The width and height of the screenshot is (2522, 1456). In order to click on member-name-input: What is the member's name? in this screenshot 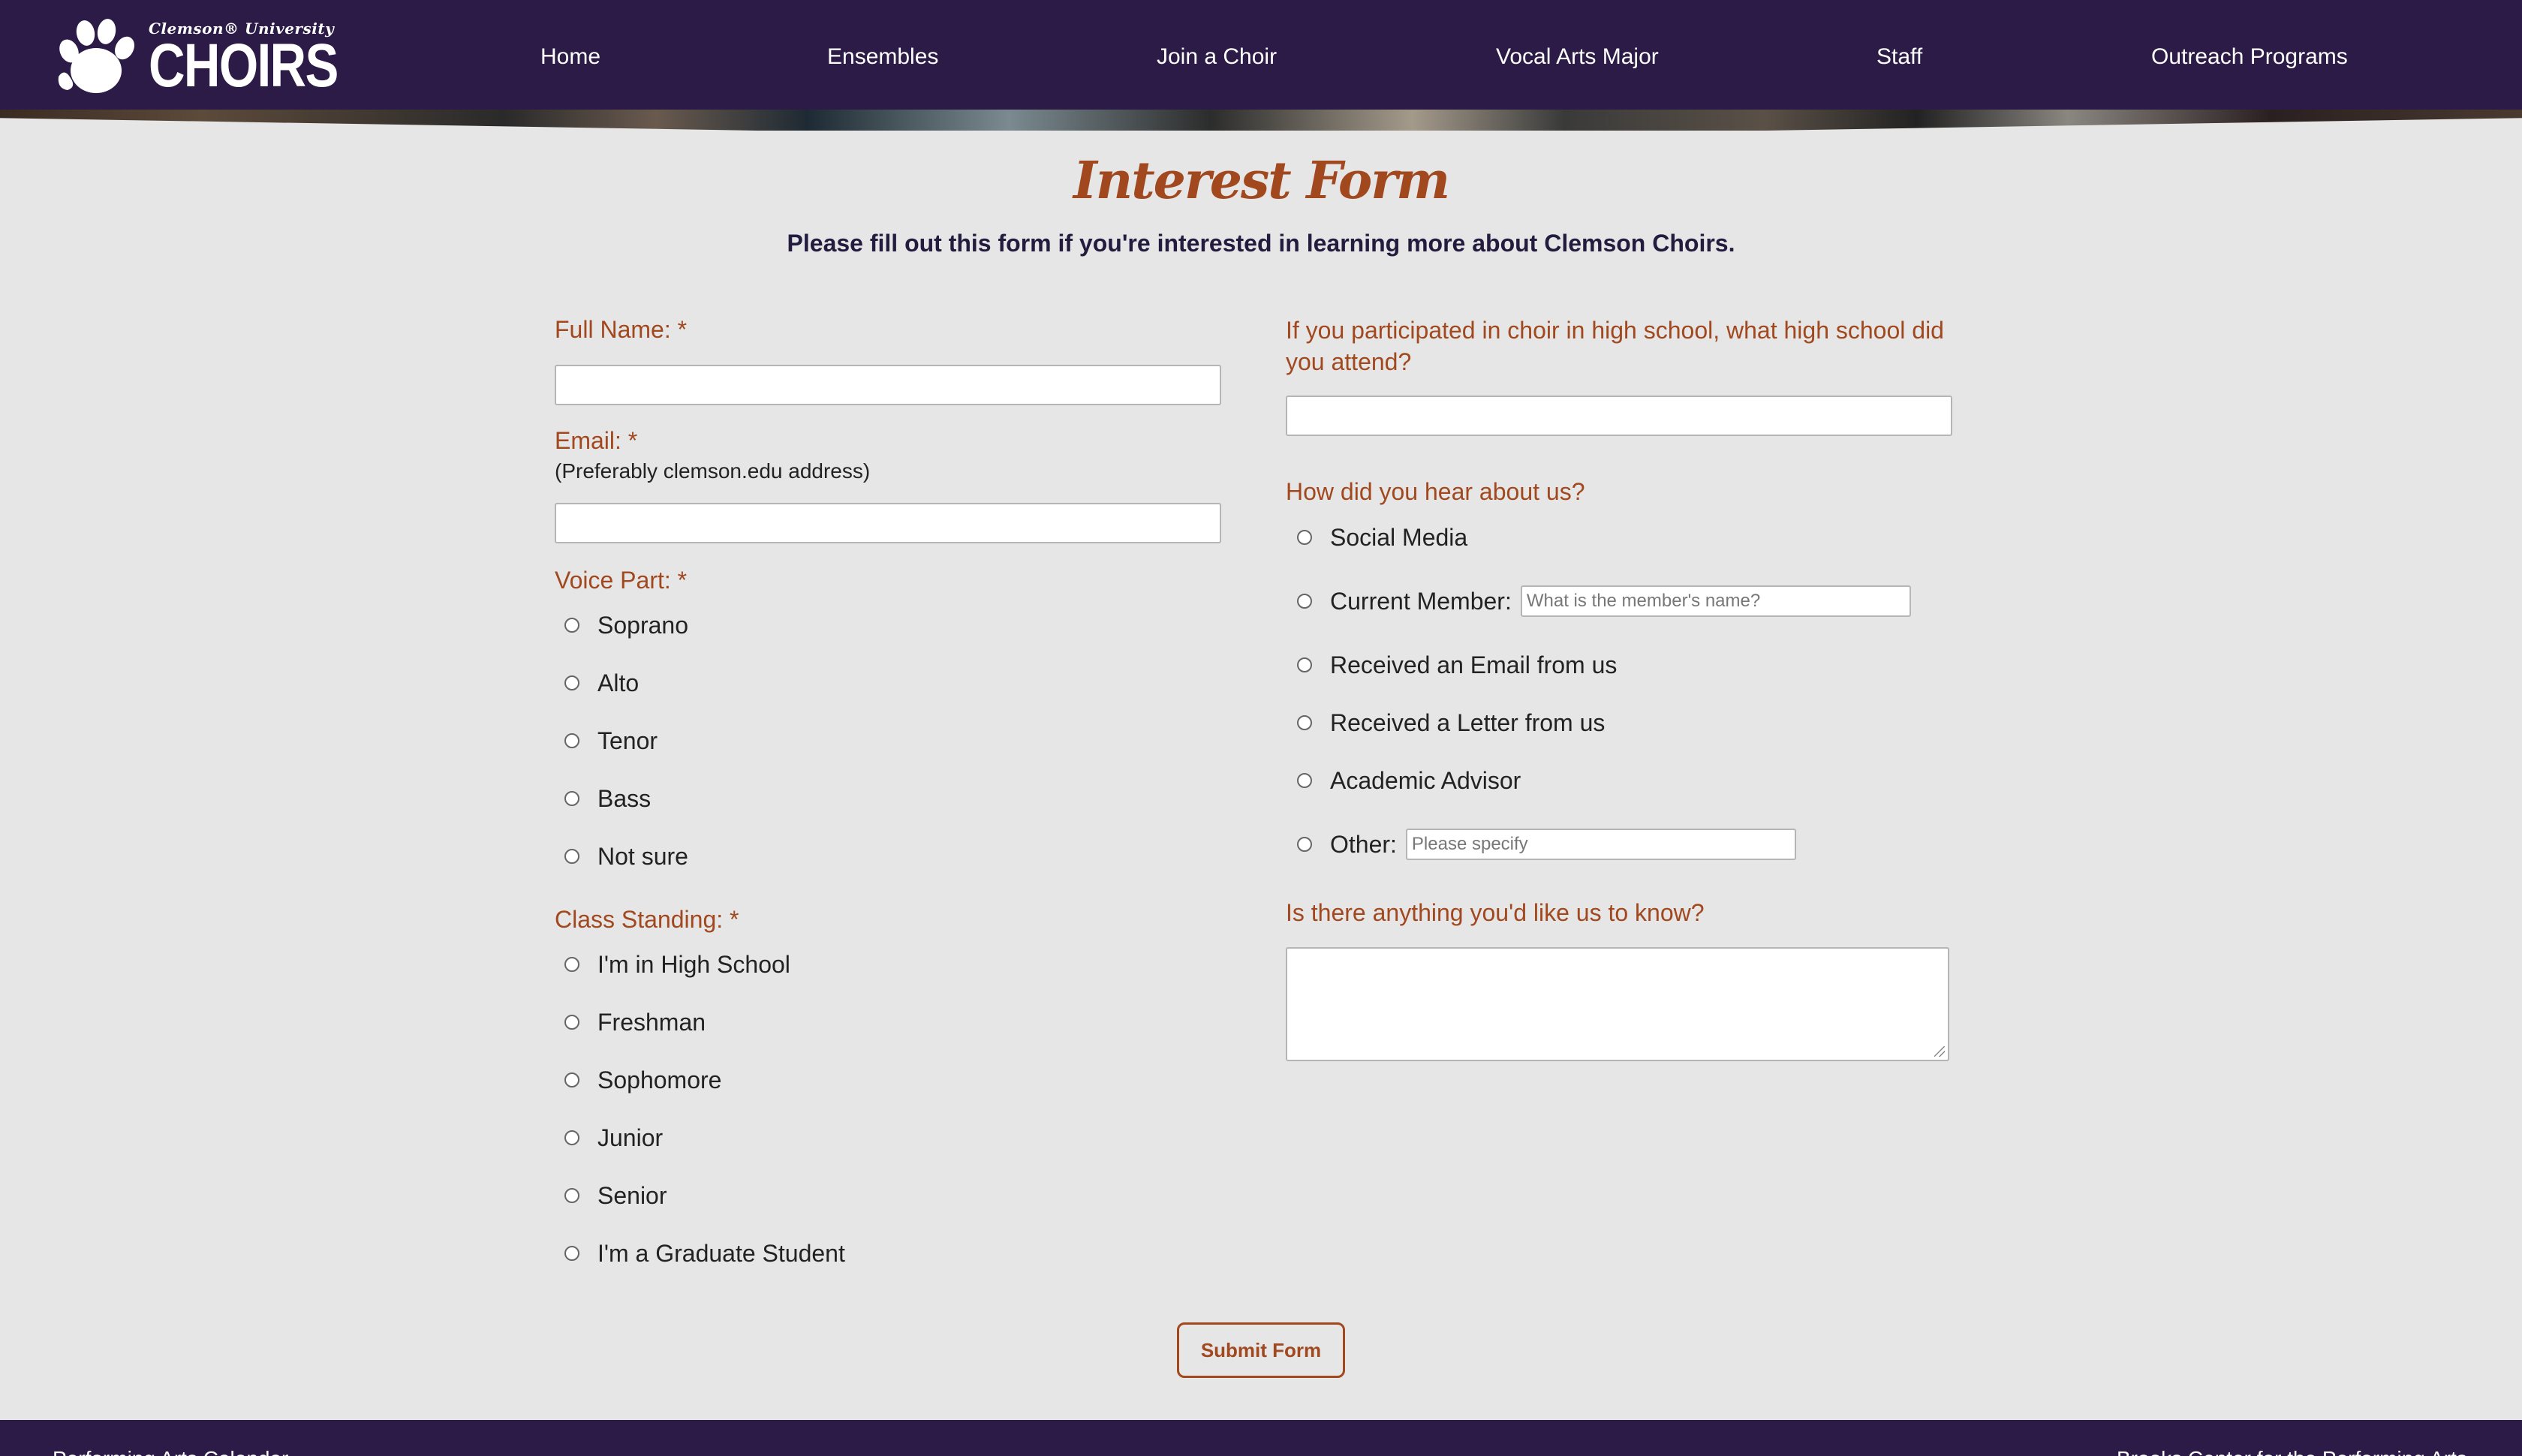, I will do `click(1715, 601)`.